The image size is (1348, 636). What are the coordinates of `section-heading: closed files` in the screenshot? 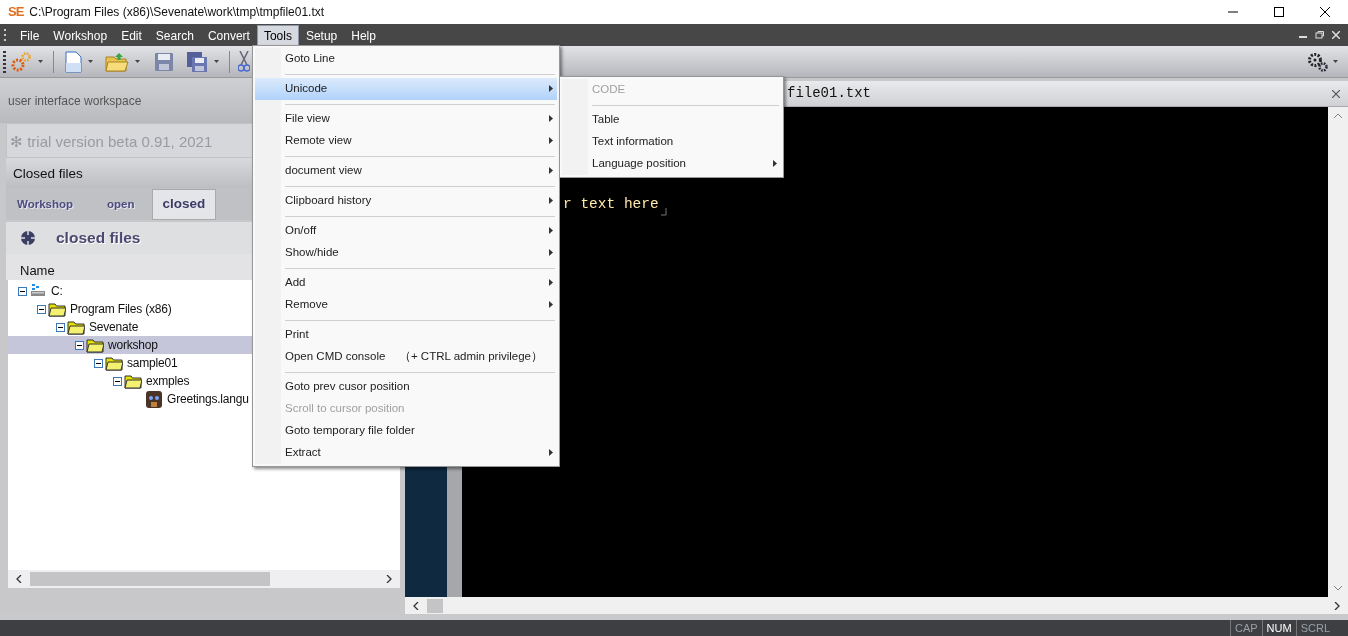 It's located at (98, 238).